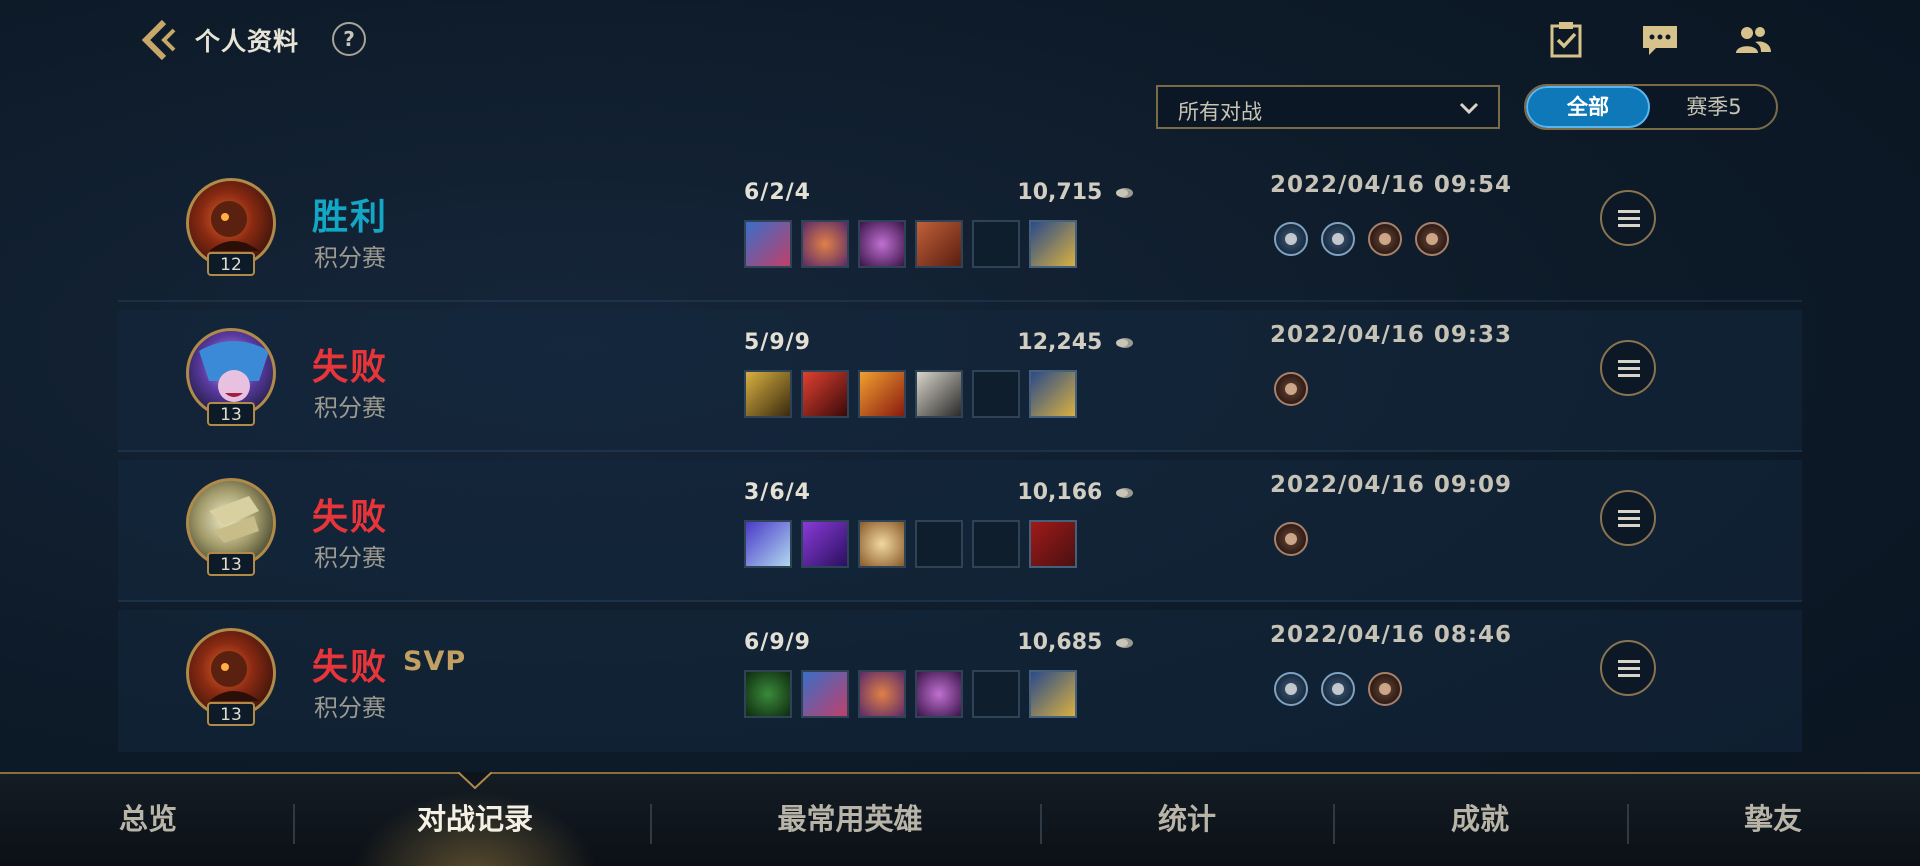 Image resolution: width=1920 pixels, height=866 pixels. What do you see at coordinates (1651, 107) in the screenshot?
I see `season-segmented-control: 全部 赛季5` at bounding box center [1651, 107].